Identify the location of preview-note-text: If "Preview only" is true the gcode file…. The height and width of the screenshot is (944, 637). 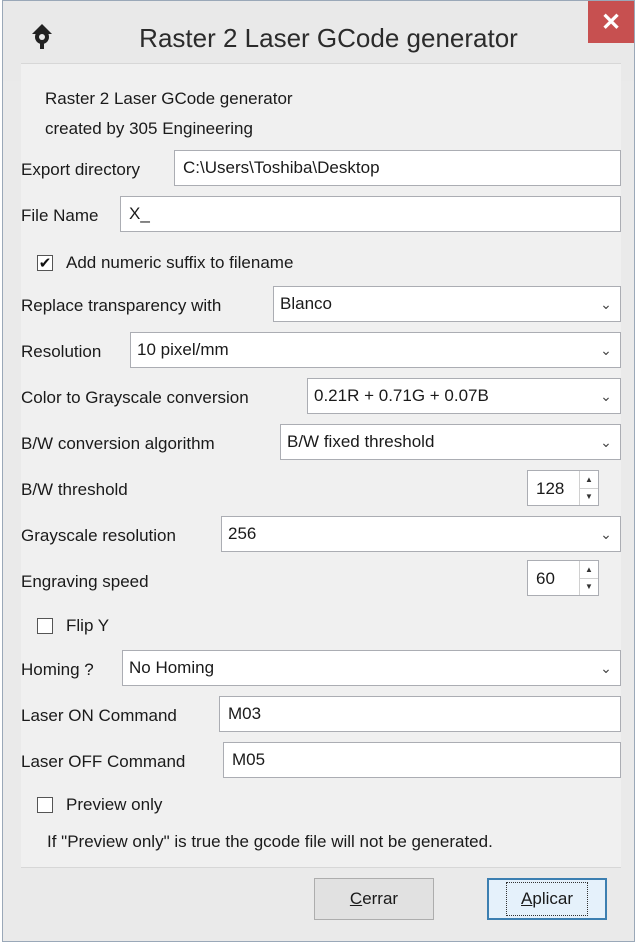
(270, 841).